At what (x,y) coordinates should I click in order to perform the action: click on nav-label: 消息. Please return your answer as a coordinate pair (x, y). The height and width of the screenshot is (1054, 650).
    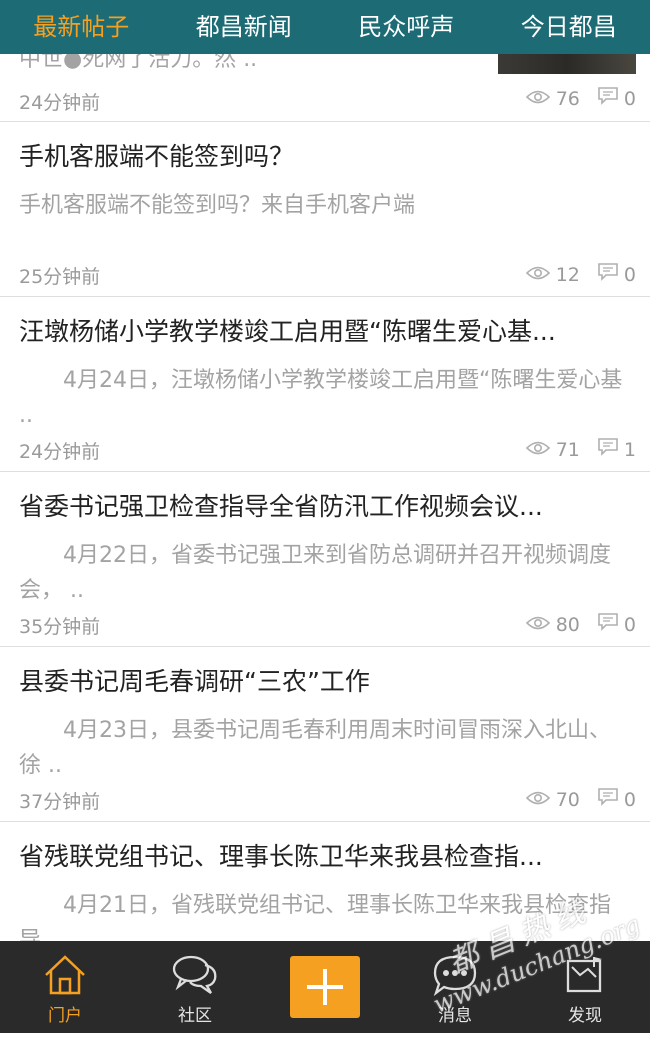
    Looking at the image, I should click on (455, 1016).